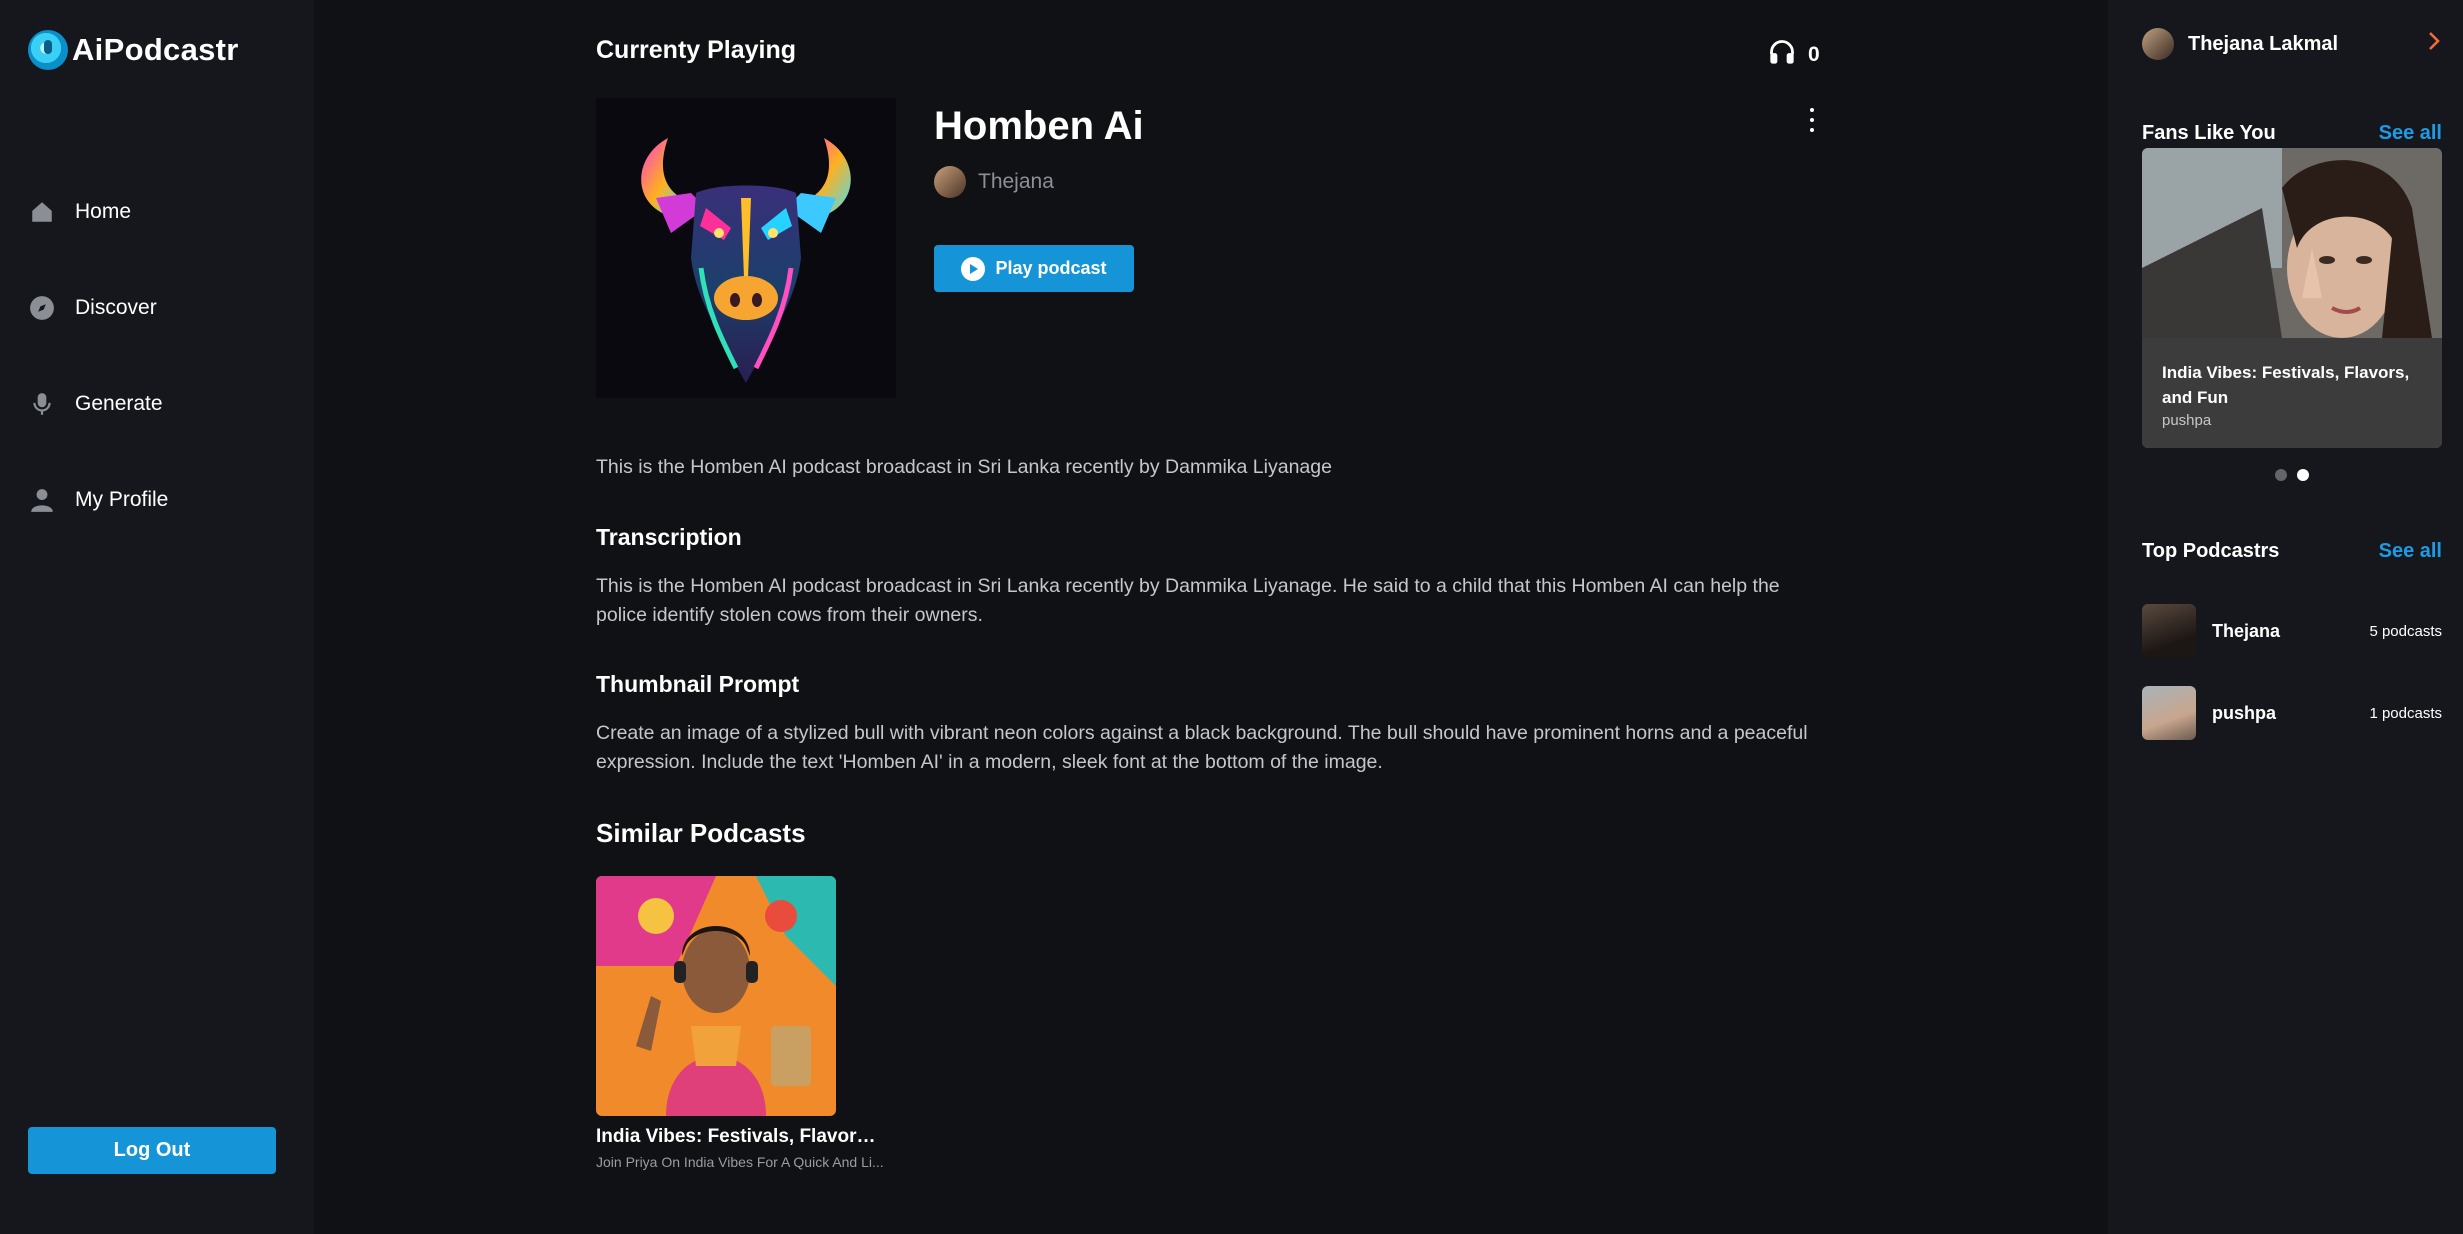  What do you see at coordinates (116, 307) in the screenshot?
I see `nav-label-discover: Discover` at bounding box center [116, 307].